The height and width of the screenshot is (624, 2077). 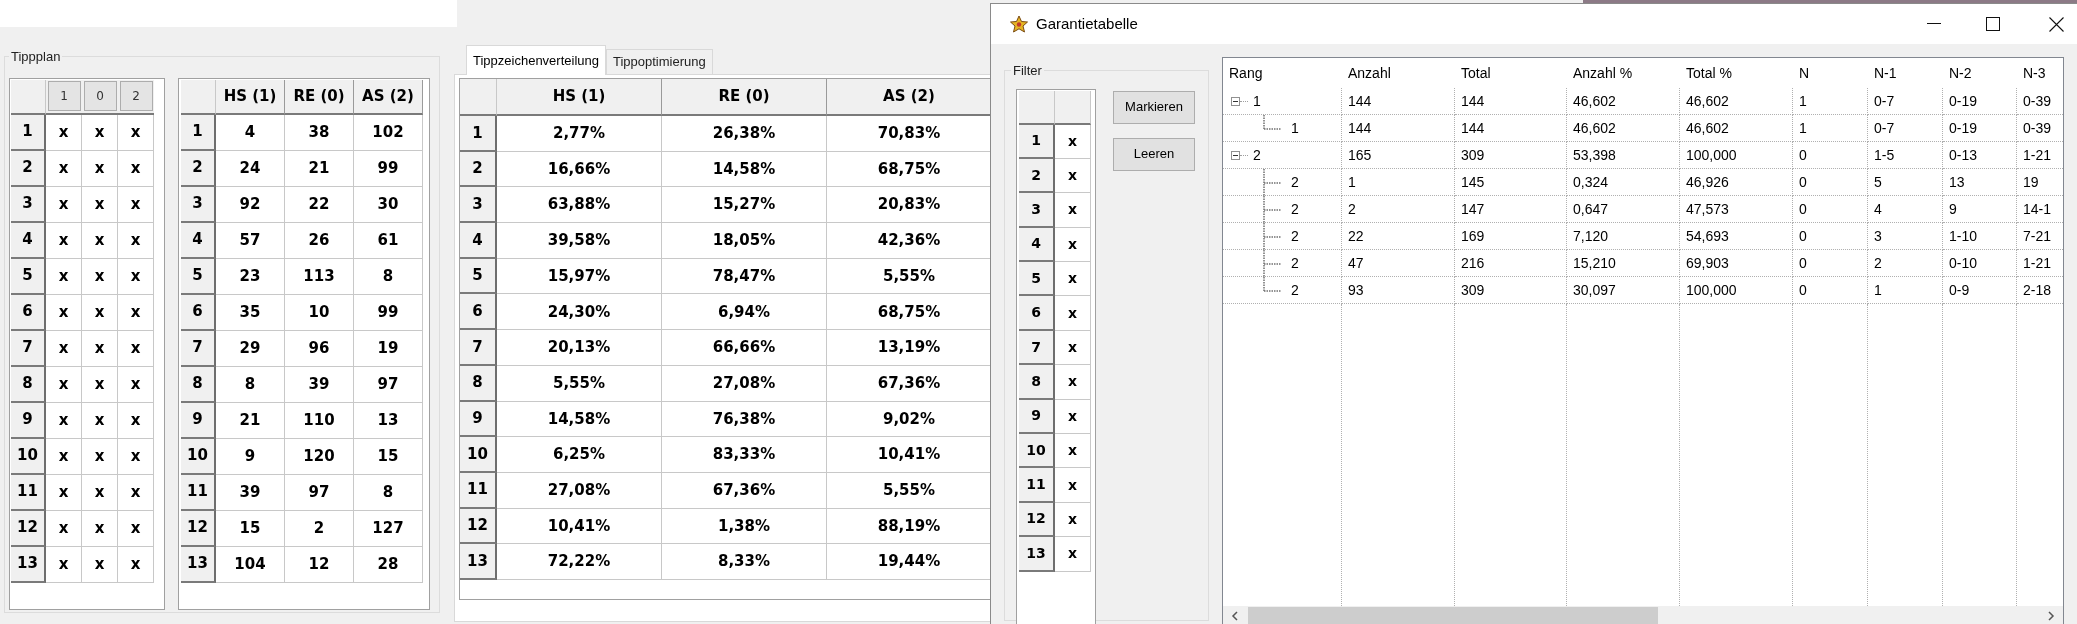 What do you see at coordinates (1993, 24) in the screenshot?
I see `maximize-icon` at bounding box center [1993, 24].